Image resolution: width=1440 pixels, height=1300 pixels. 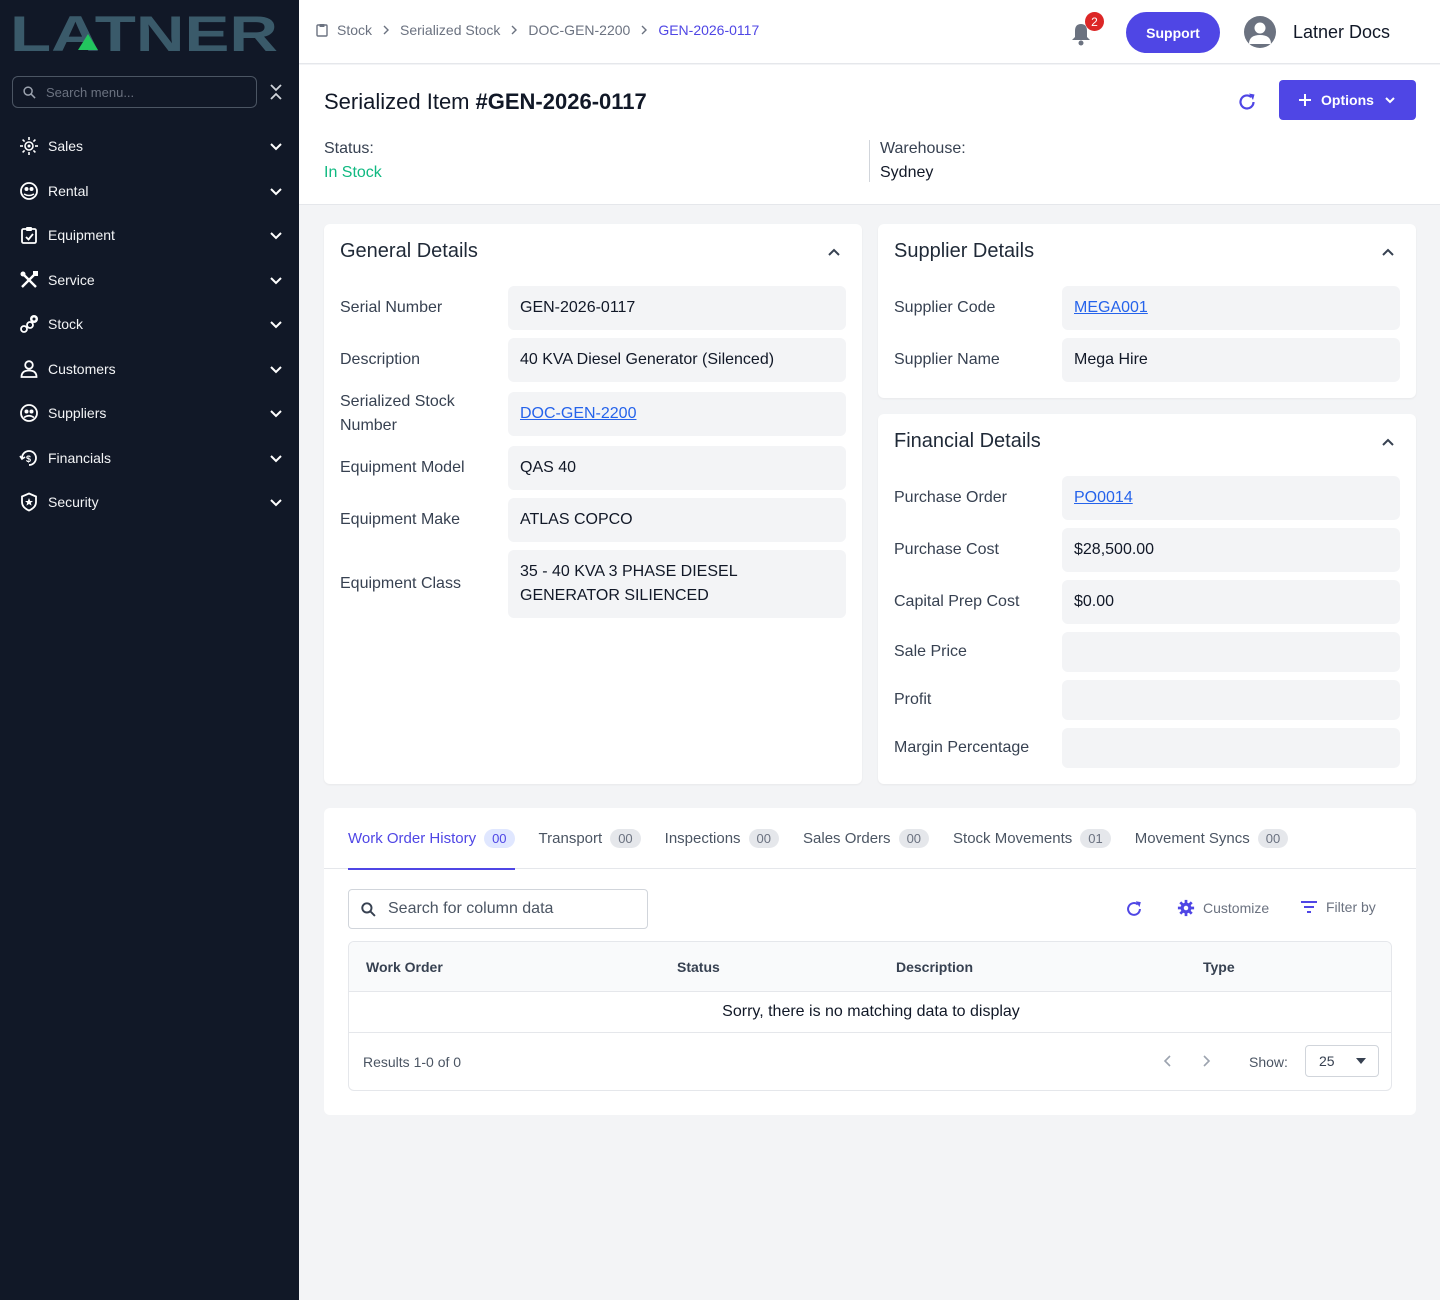 I want to click on field-value, so click(x=1231, y=652).